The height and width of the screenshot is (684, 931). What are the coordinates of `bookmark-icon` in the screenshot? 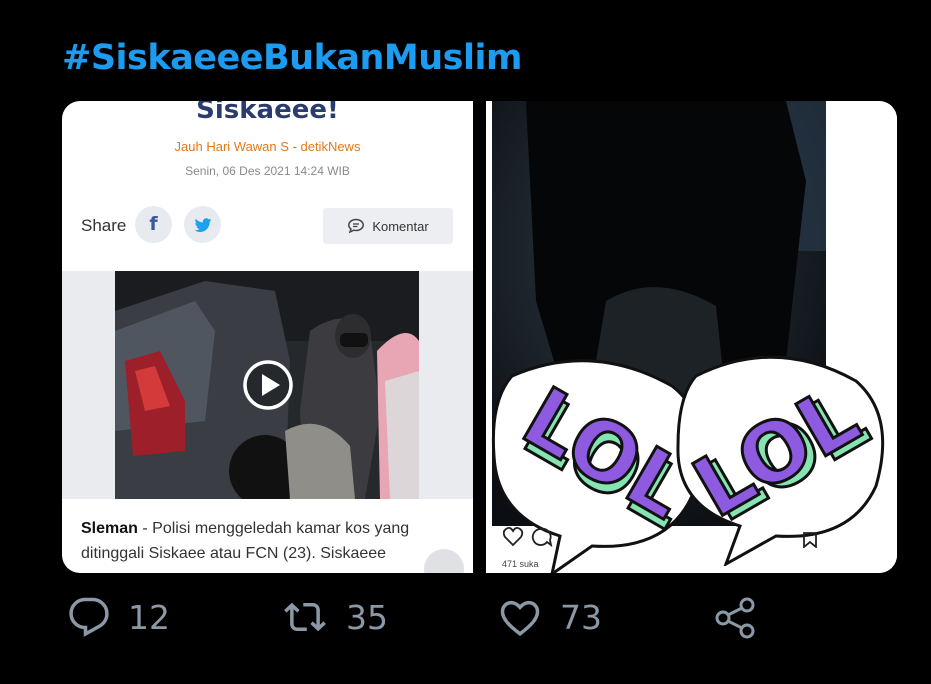 It's located at (810, 540).